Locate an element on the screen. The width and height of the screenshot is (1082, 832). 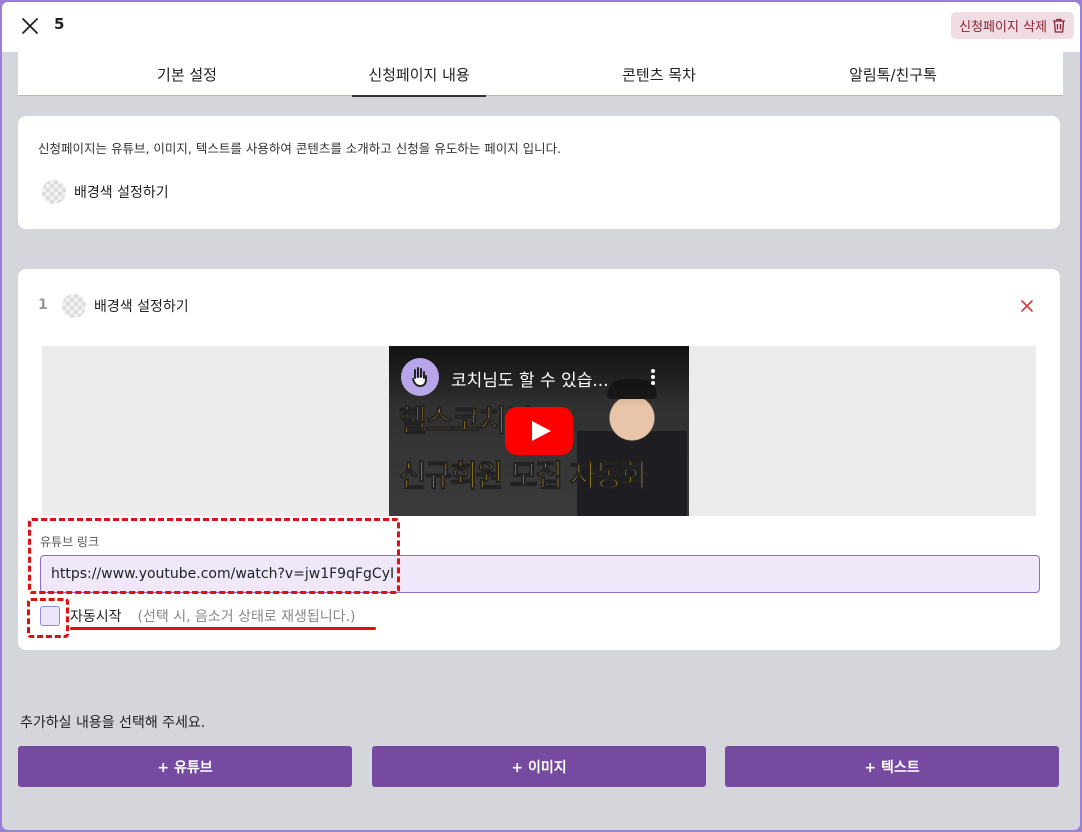
page-number: 5 is located at coordinates (59, 24).